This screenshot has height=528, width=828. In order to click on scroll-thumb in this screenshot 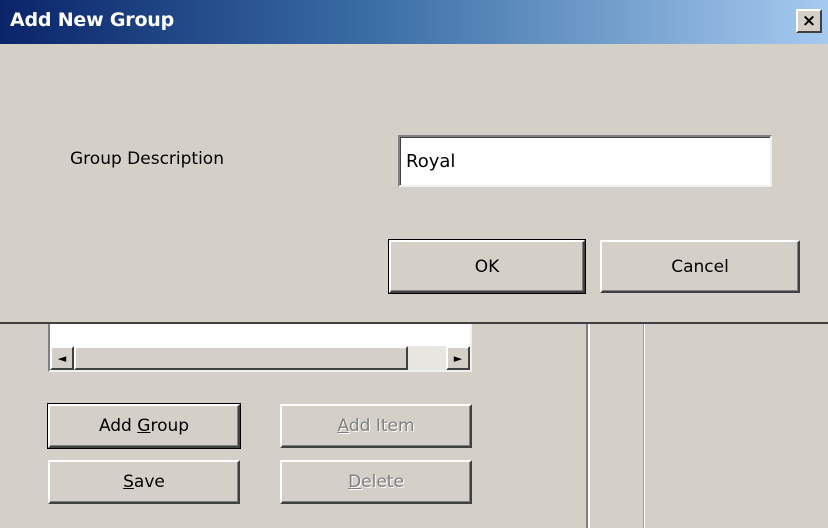, I will do `click(241, 358)`.